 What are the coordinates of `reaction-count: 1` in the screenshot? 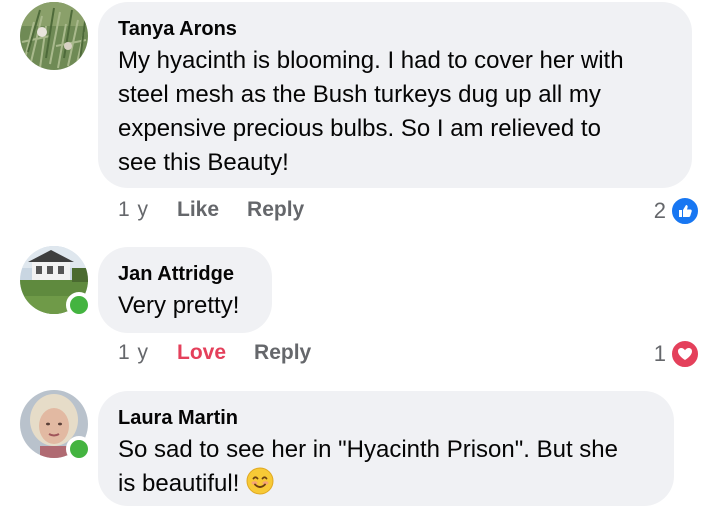 It's located at (659, 353).